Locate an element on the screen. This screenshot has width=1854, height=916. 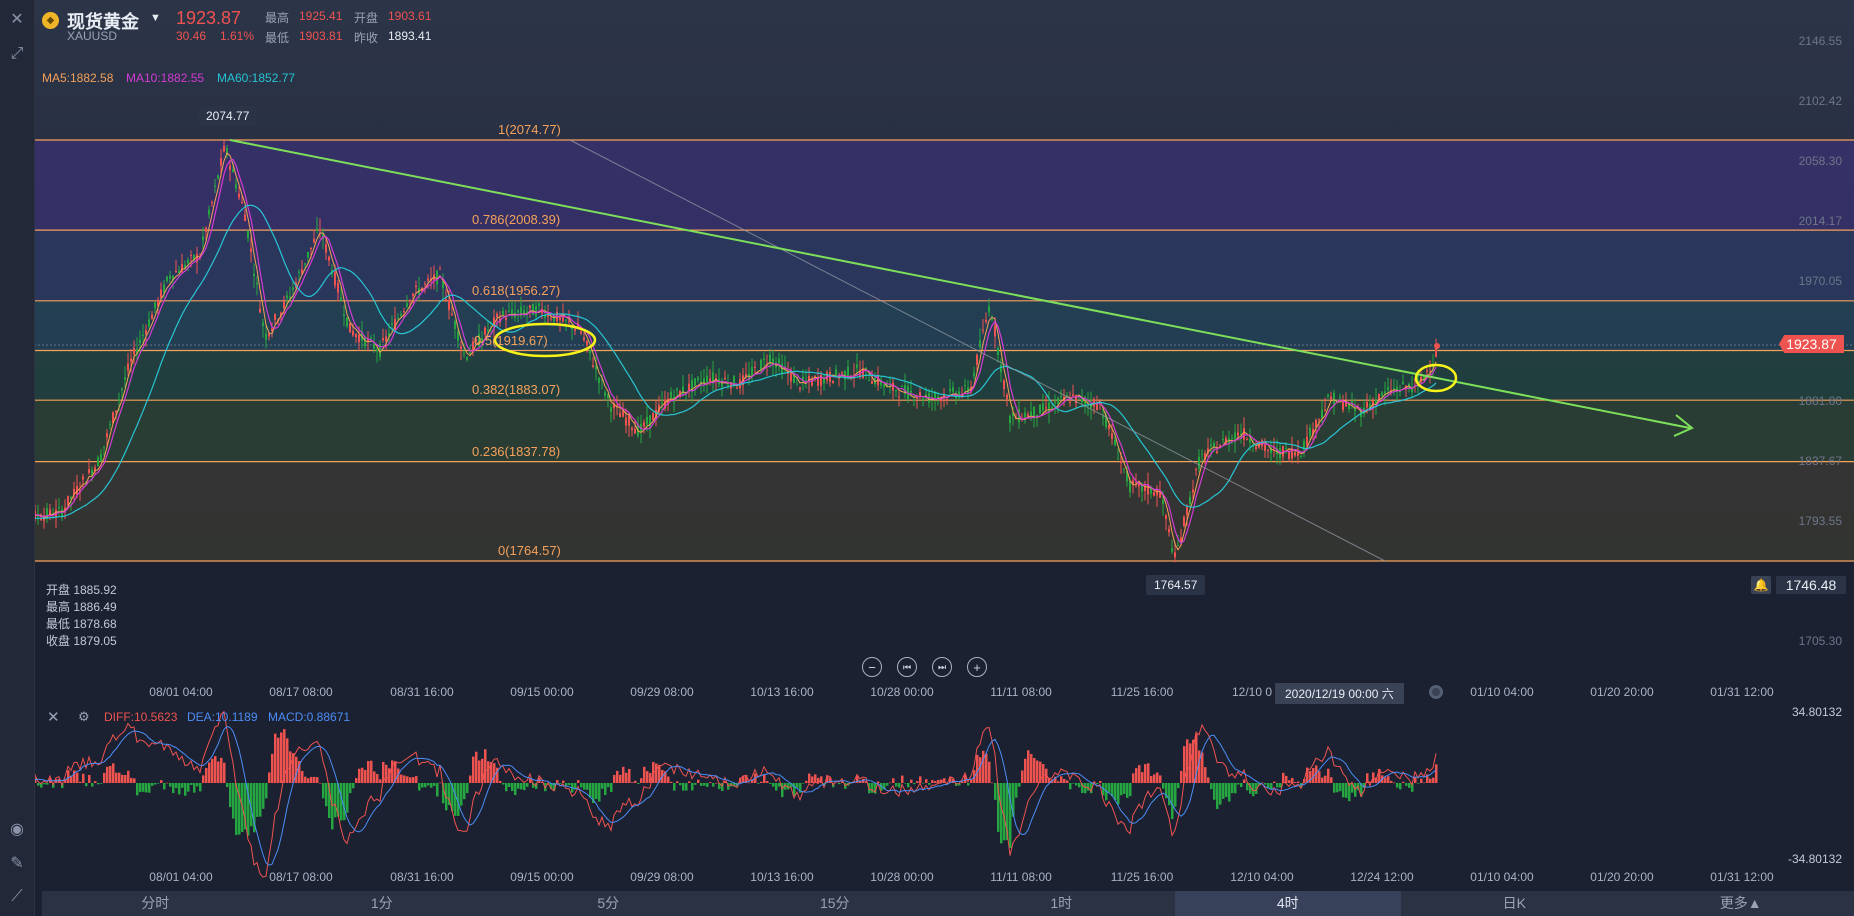
tab-3: 15分 is located at coordinates (835, 903).